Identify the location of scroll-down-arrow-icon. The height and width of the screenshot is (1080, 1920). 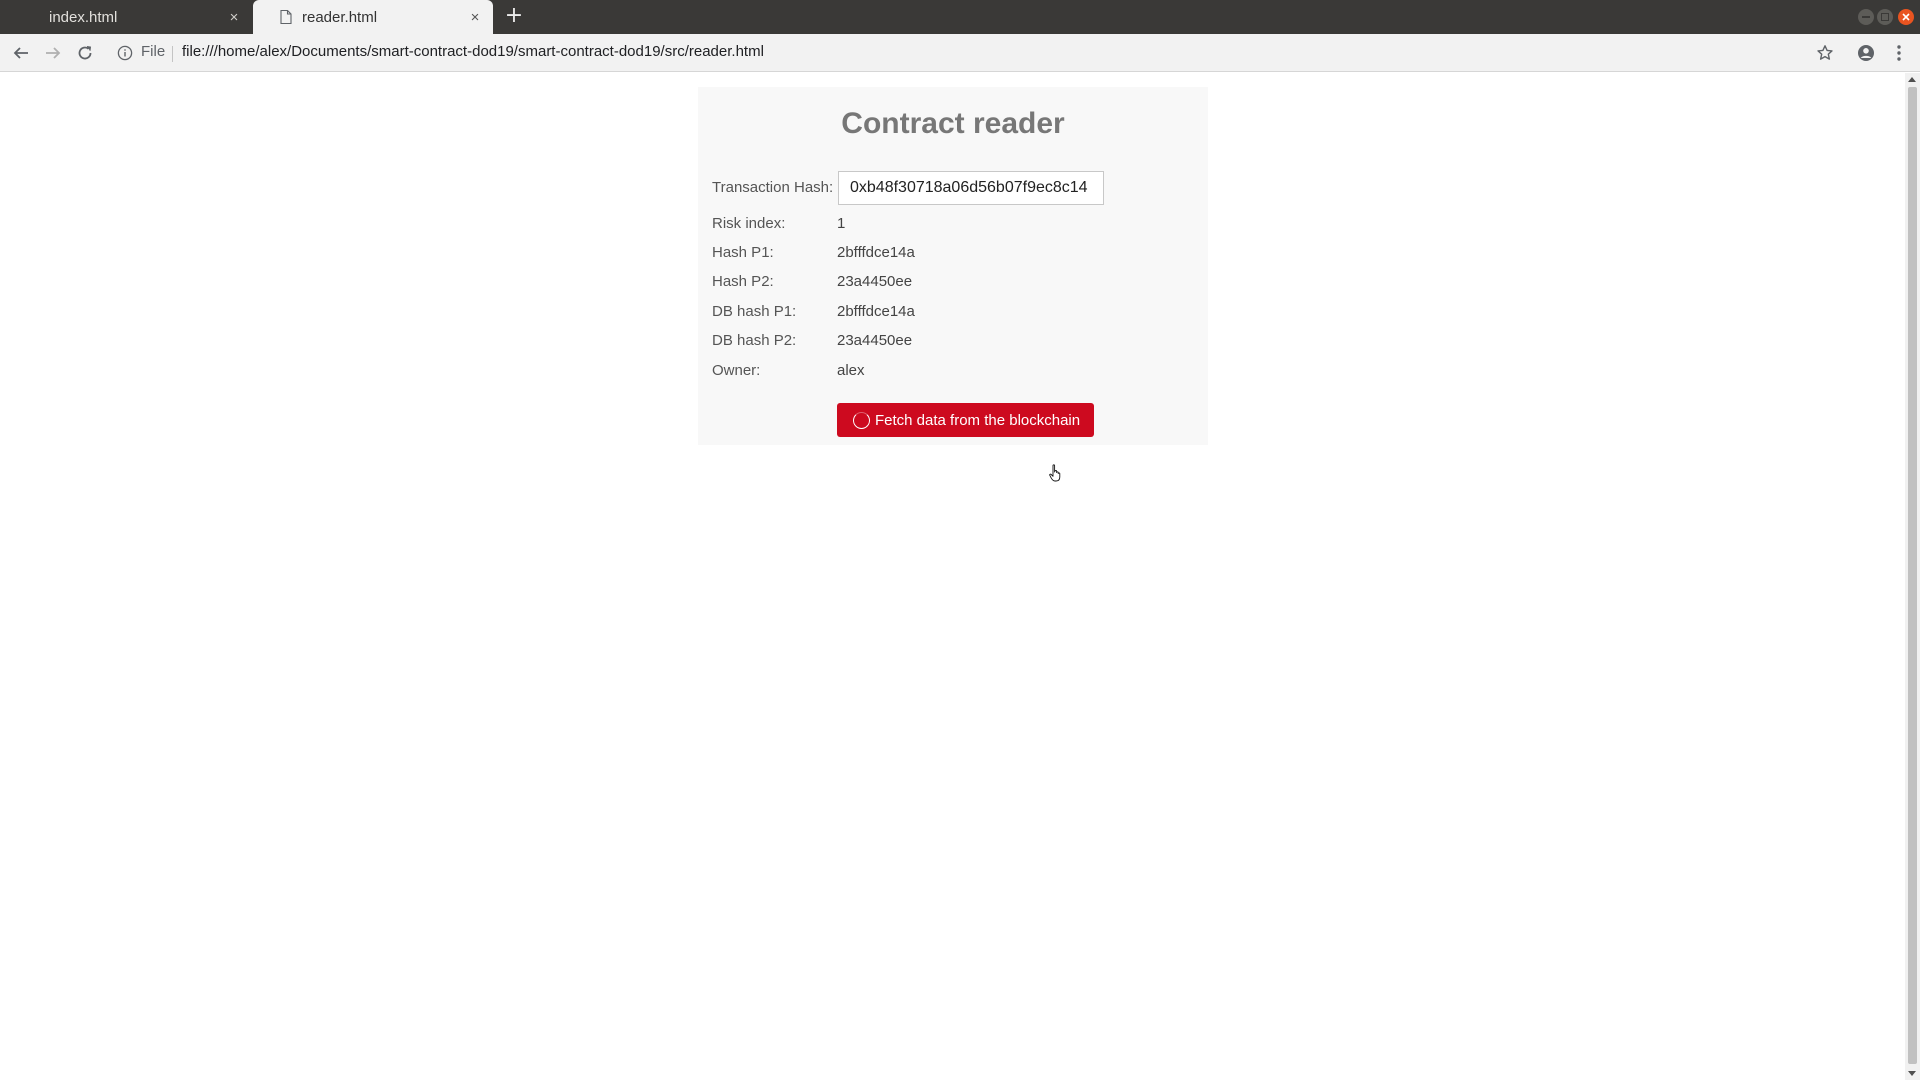
(1912, 1073).